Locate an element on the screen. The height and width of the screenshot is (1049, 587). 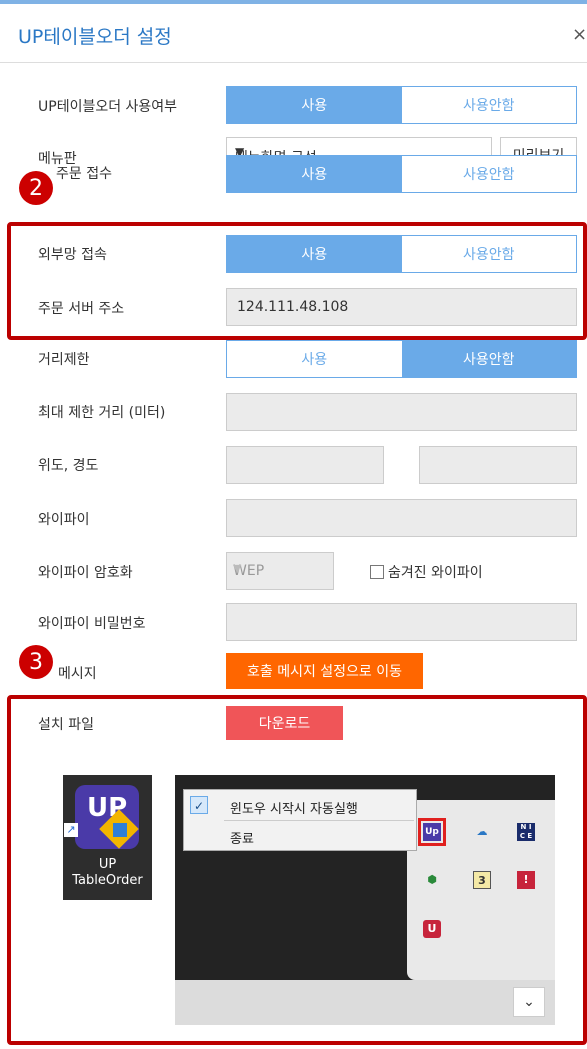
dialog-title: UP테이블오더 설정 is located at coordinates (95, 37).